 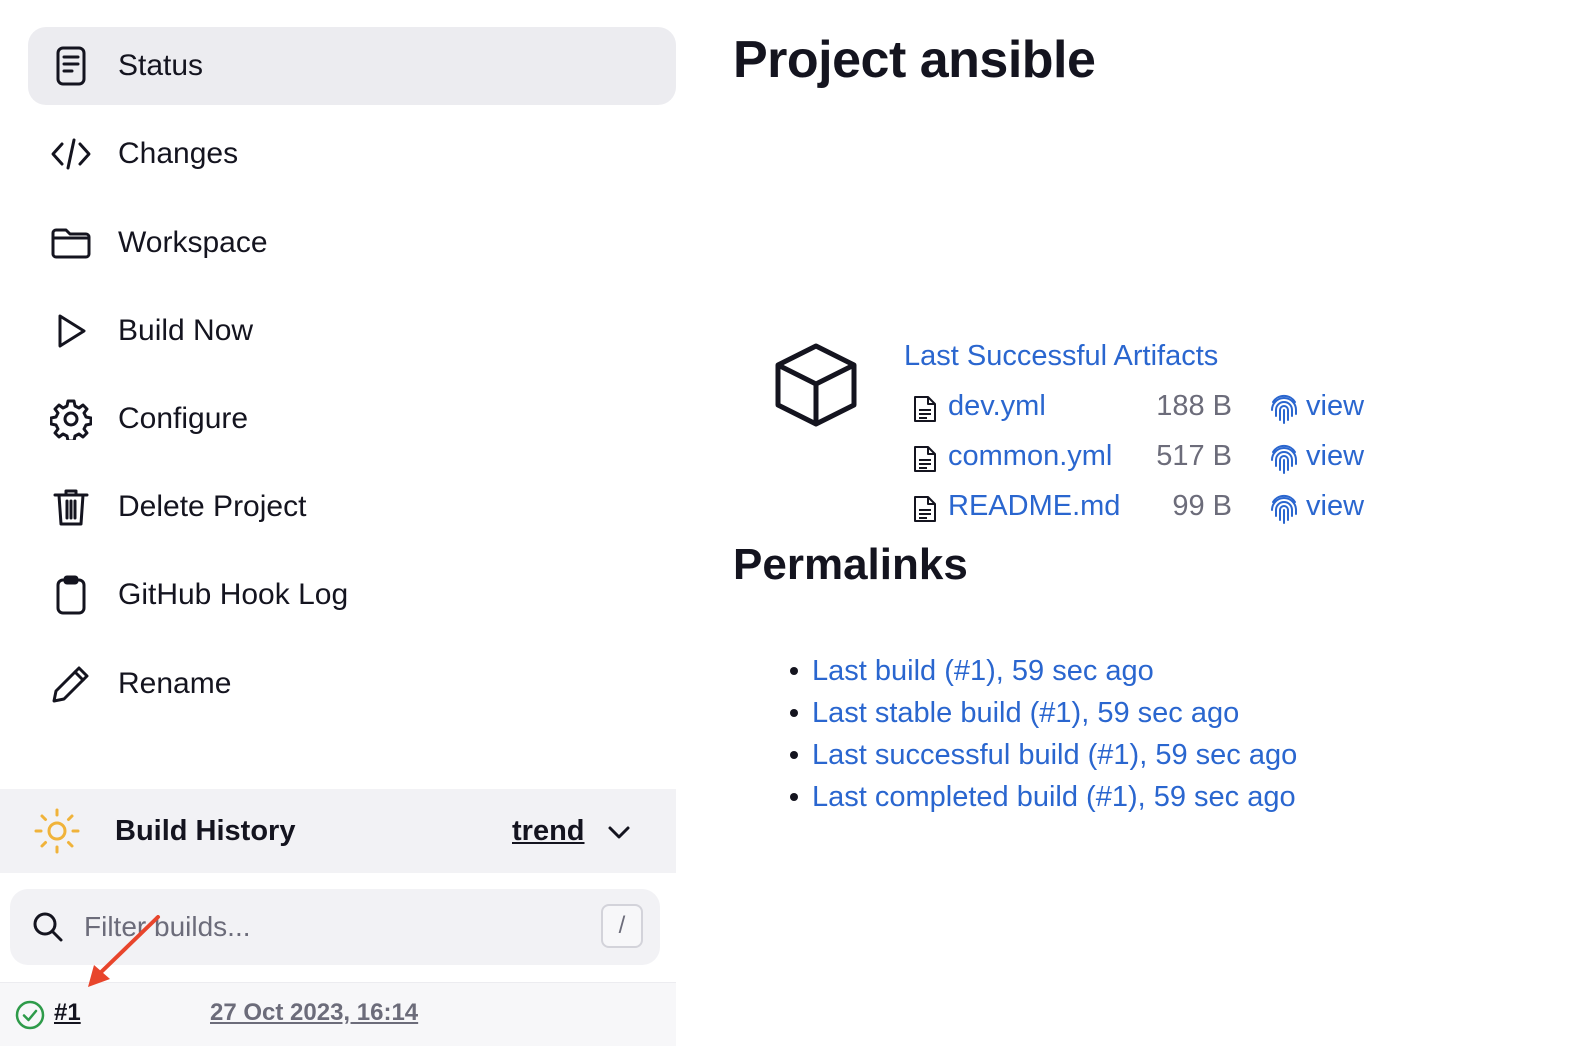 I want to click on sidebar-item-status: Status, so click(x=352, y=66).